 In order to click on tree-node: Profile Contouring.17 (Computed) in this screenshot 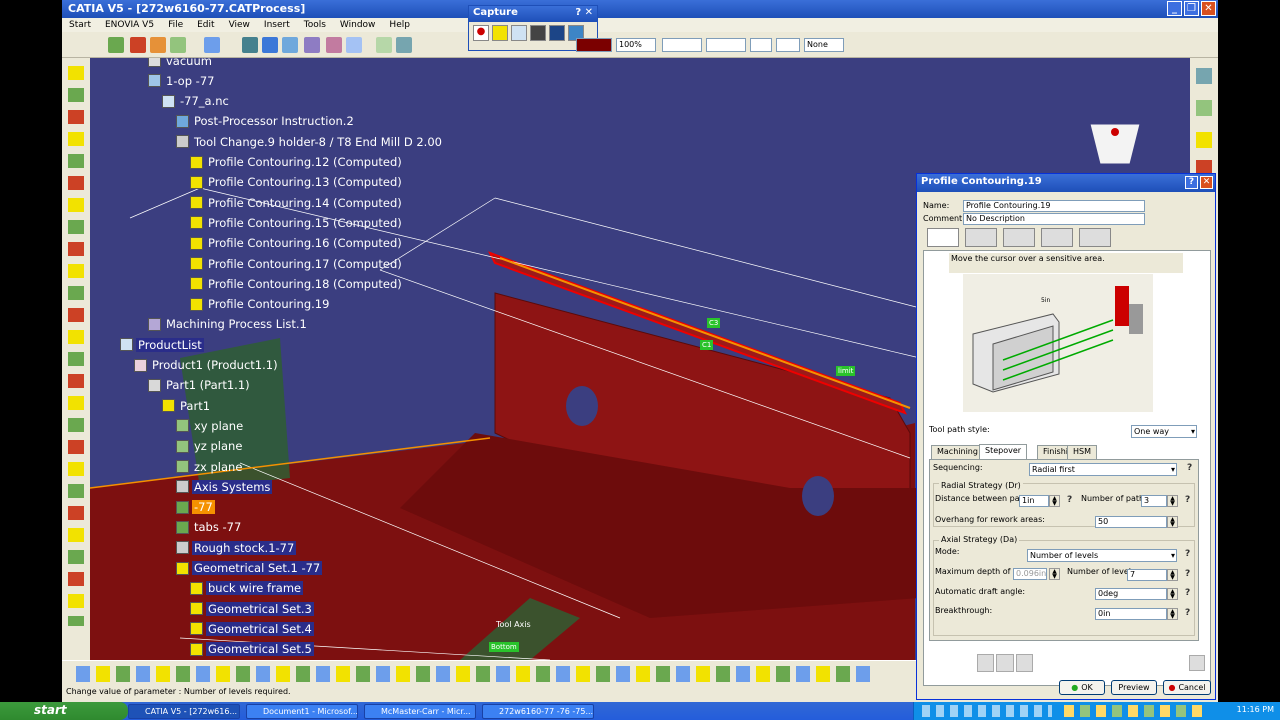, I will do `click(297, 263)`.